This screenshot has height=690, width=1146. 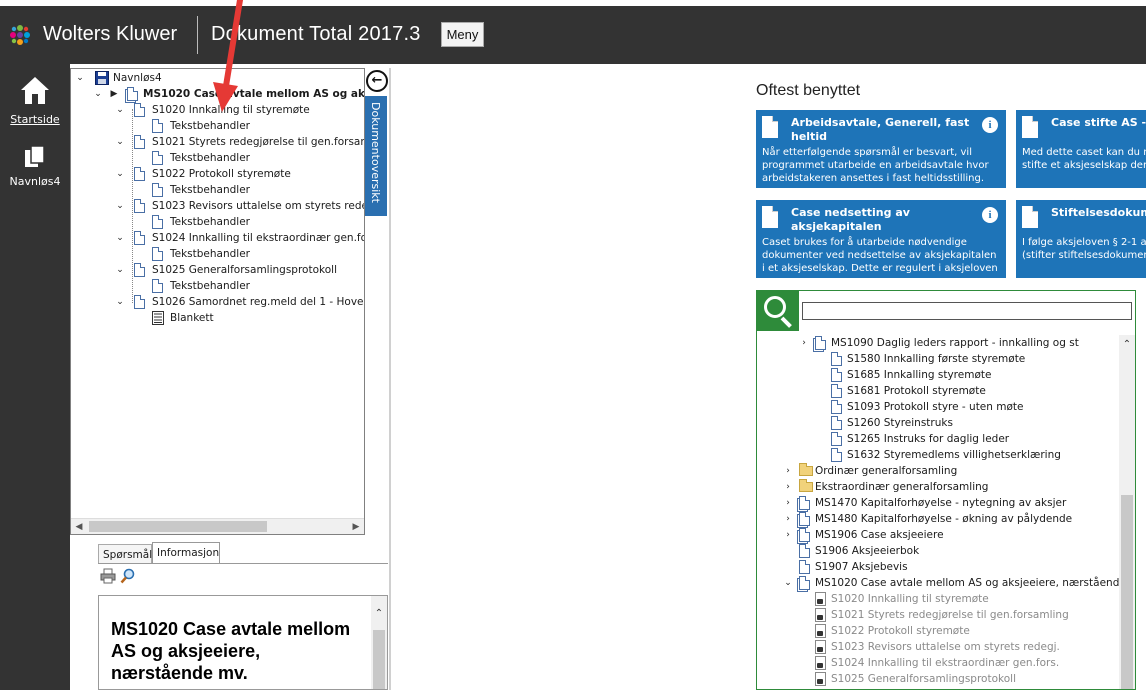 What do you see at coordinates (951, 487) in the screenshot?
I see `search-tree-row: › Ekstraordinær generalforsamling` at bounding box center [951, 487].